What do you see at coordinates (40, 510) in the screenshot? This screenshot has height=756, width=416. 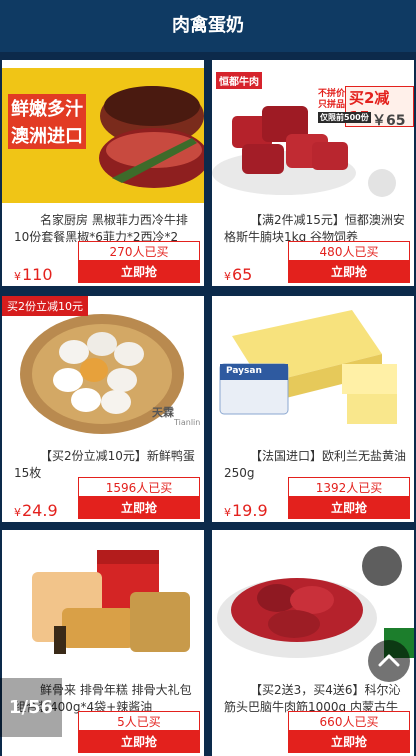 I see `price-value: 24.9` at bounding box center [40, 510].